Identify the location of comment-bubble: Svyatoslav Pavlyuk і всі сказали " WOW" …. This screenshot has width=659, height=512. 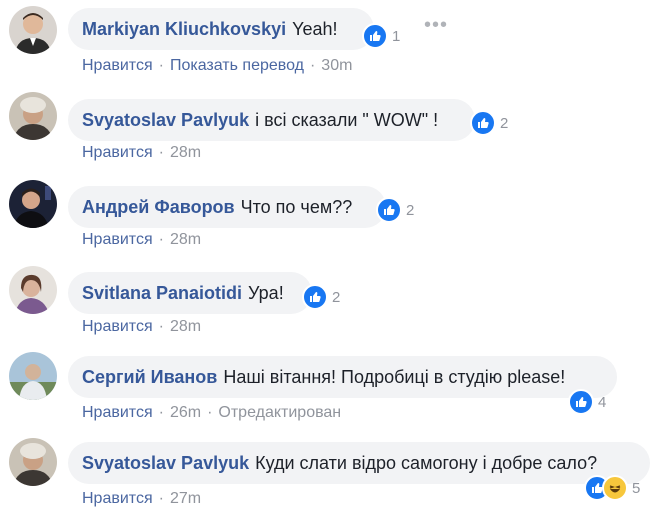
(271, 120).